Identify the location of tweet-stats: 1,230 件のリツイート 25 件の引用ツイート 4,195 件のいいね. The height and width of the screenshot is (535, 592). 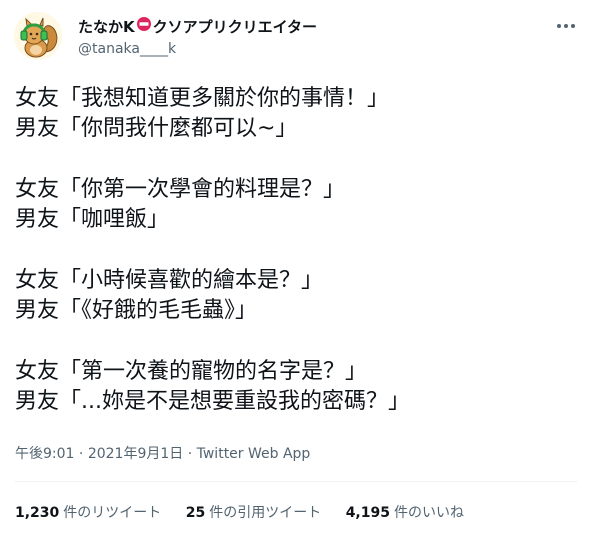
(249, 513).